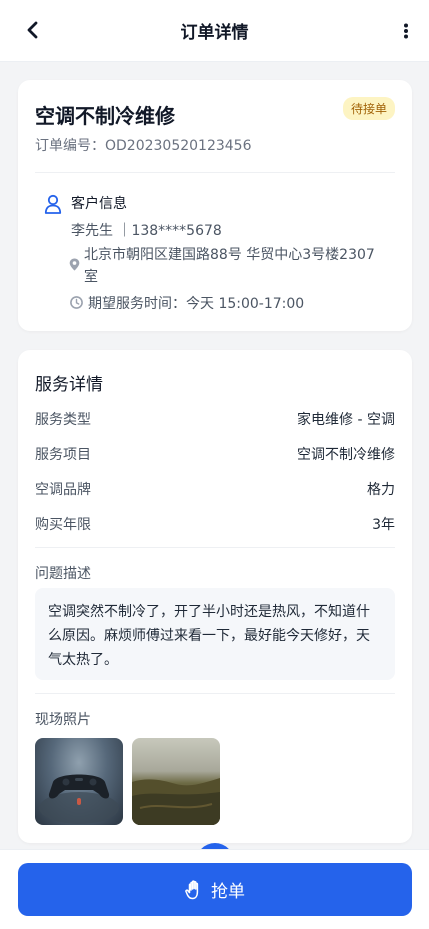 The width and height of the screenshot is (429, 929). I want to click on page-title: 订单详情, so click(214, 33).